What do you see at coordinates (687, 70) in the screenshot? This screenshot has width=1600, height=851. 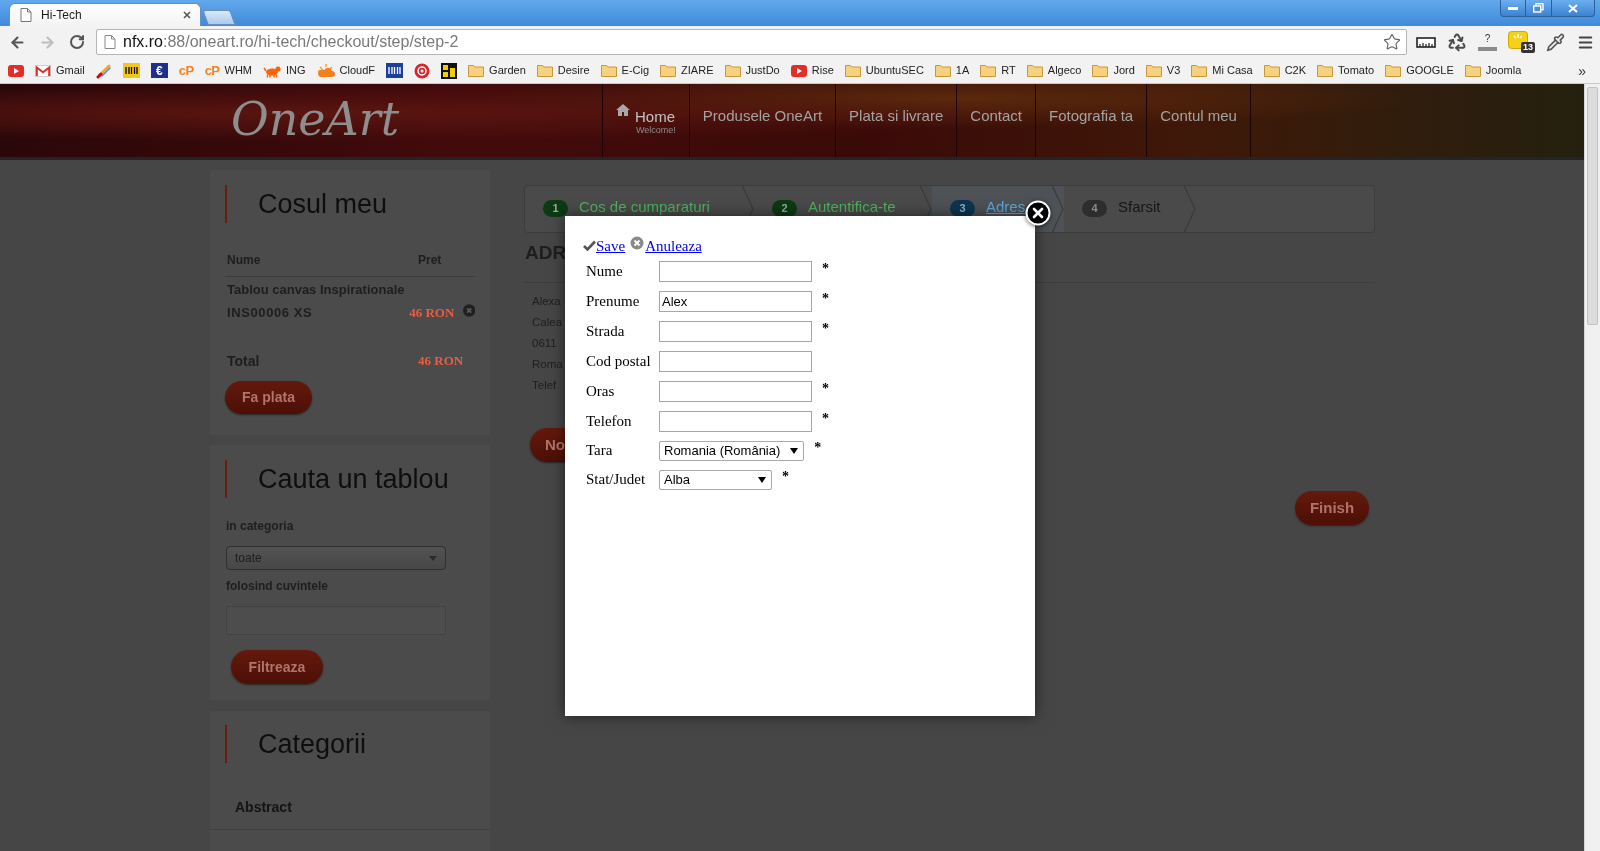 I see `bookmark: ZIARE` at bounding box center [687, 70].